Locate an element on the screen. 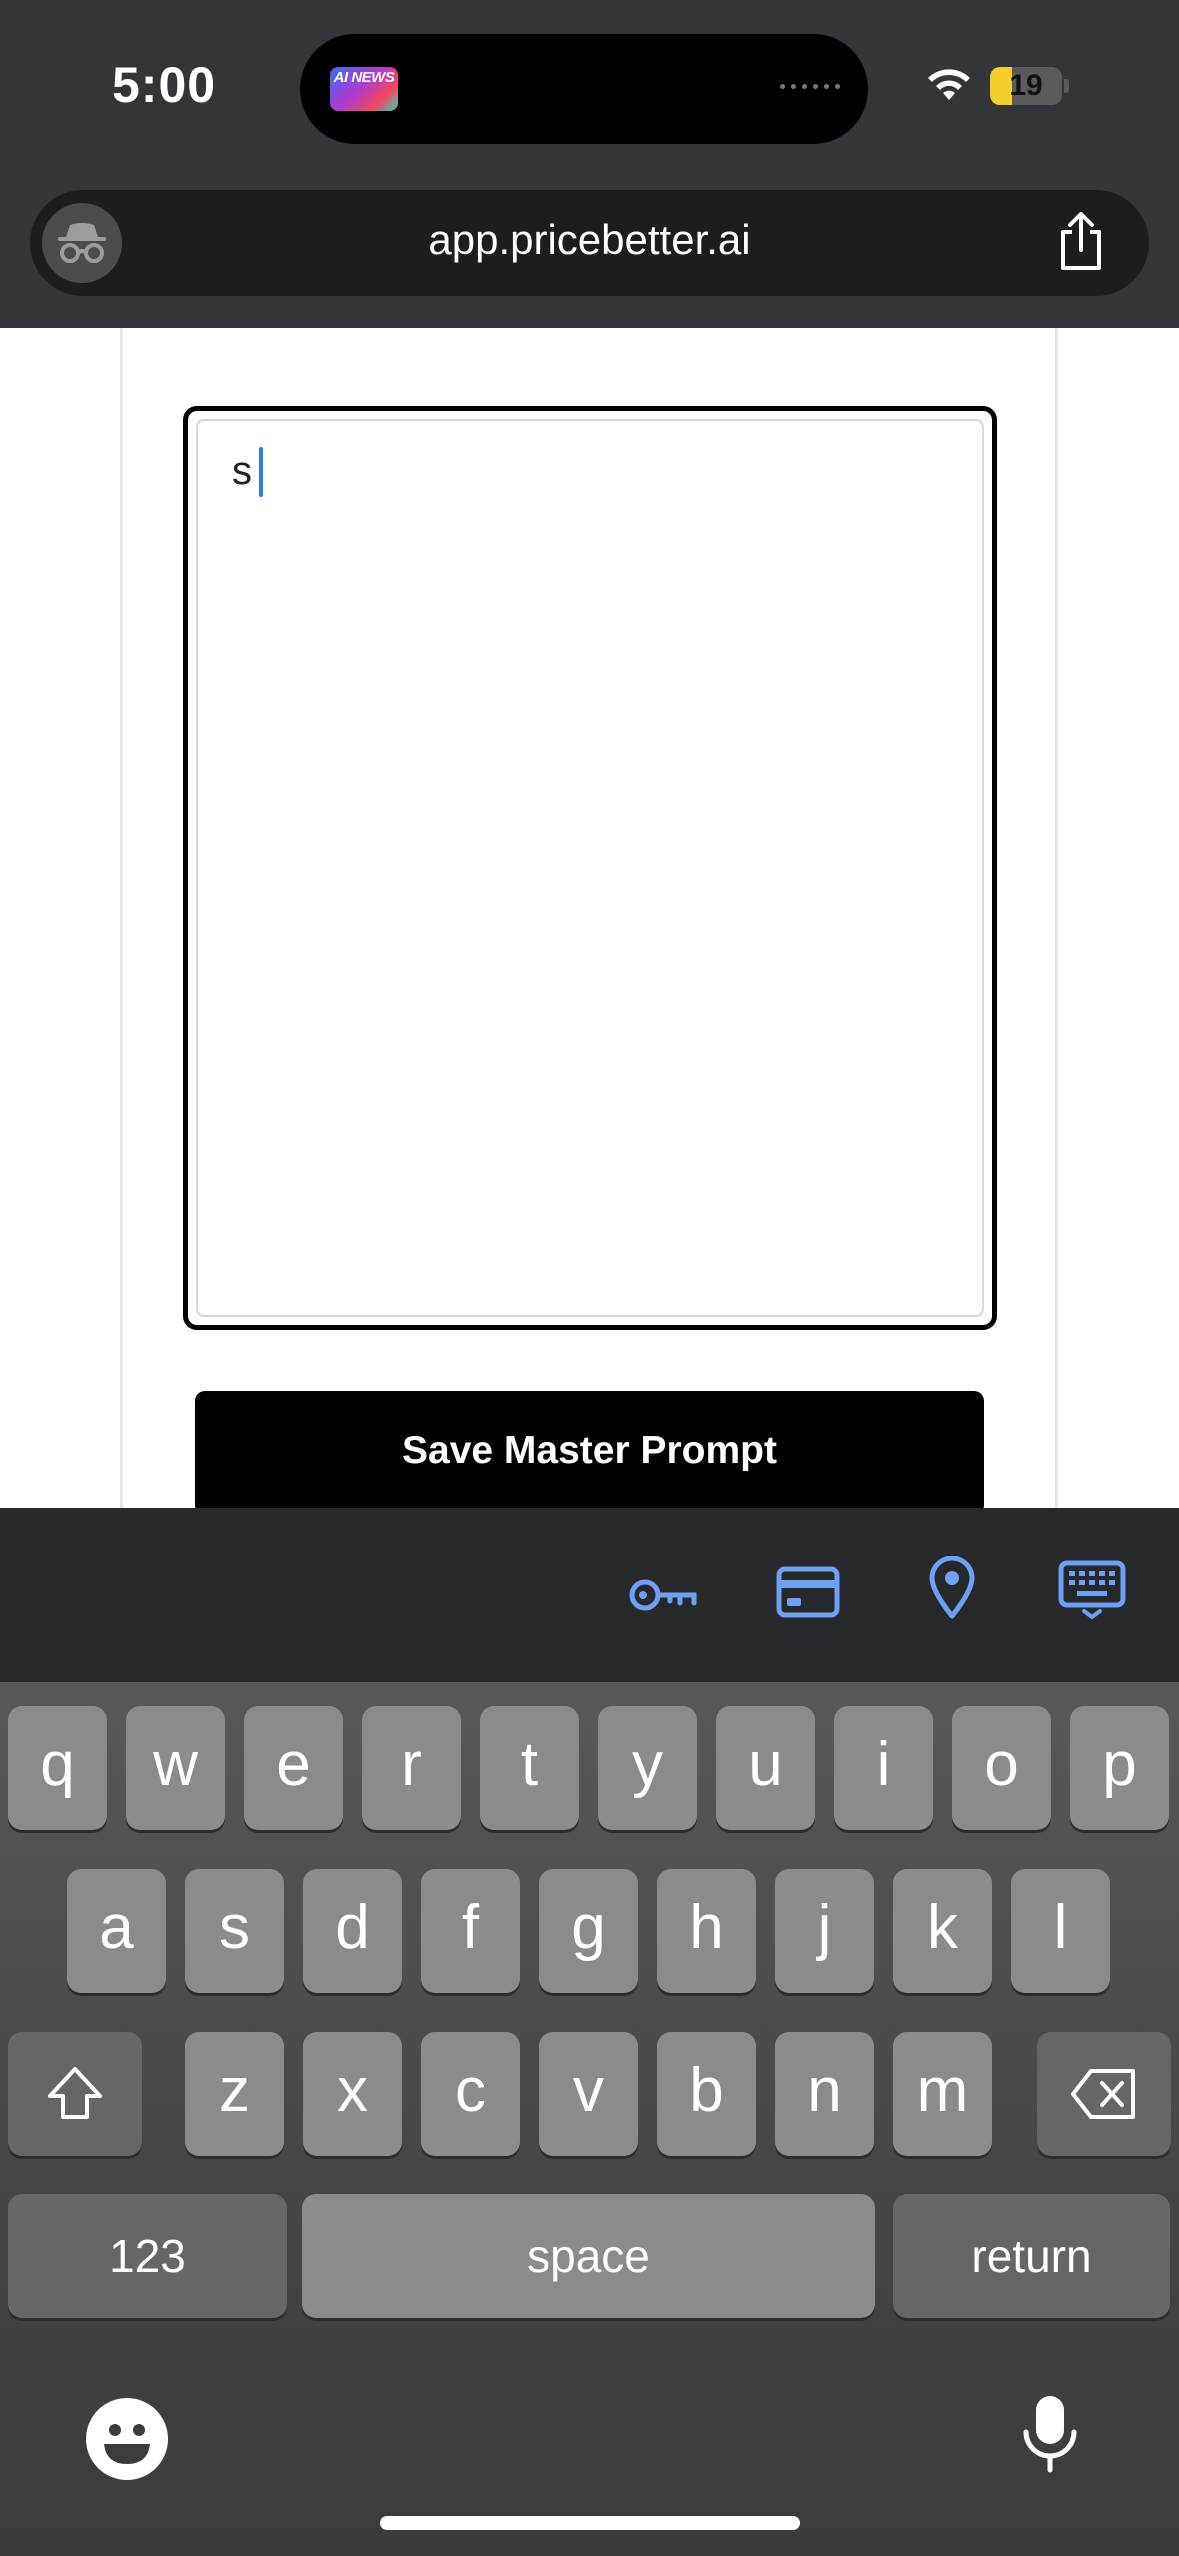 This screenshot has width=1179, height=2556. status-bar: 5:00 AI NEWS 19 is located at coordinates (589, 90).